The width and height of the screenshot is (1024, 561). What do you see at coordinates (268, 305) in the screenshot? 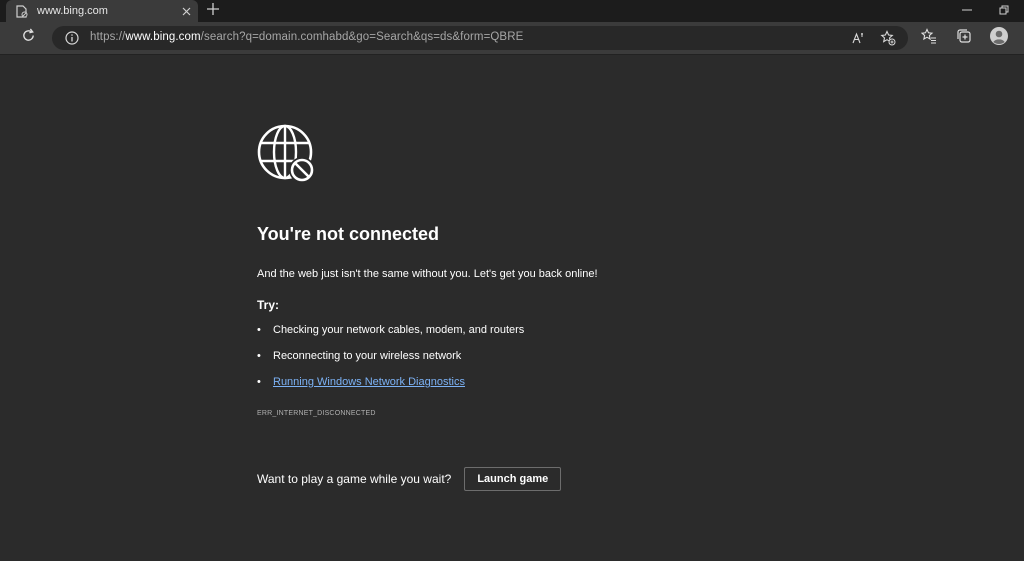
I see `try-label: Try:` at bounding box center [268, 305].